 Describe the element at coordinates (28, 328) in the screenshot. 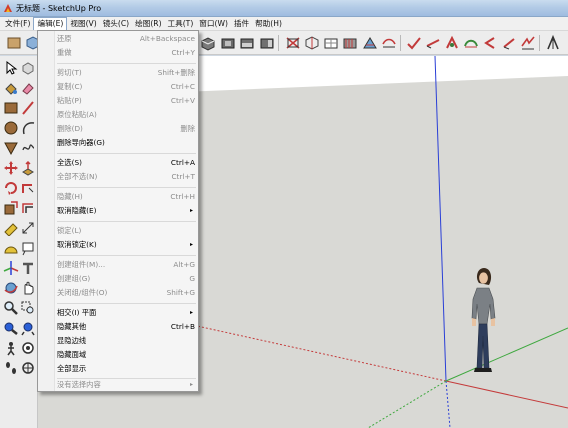

I see `previous-tool-icon` at that location.